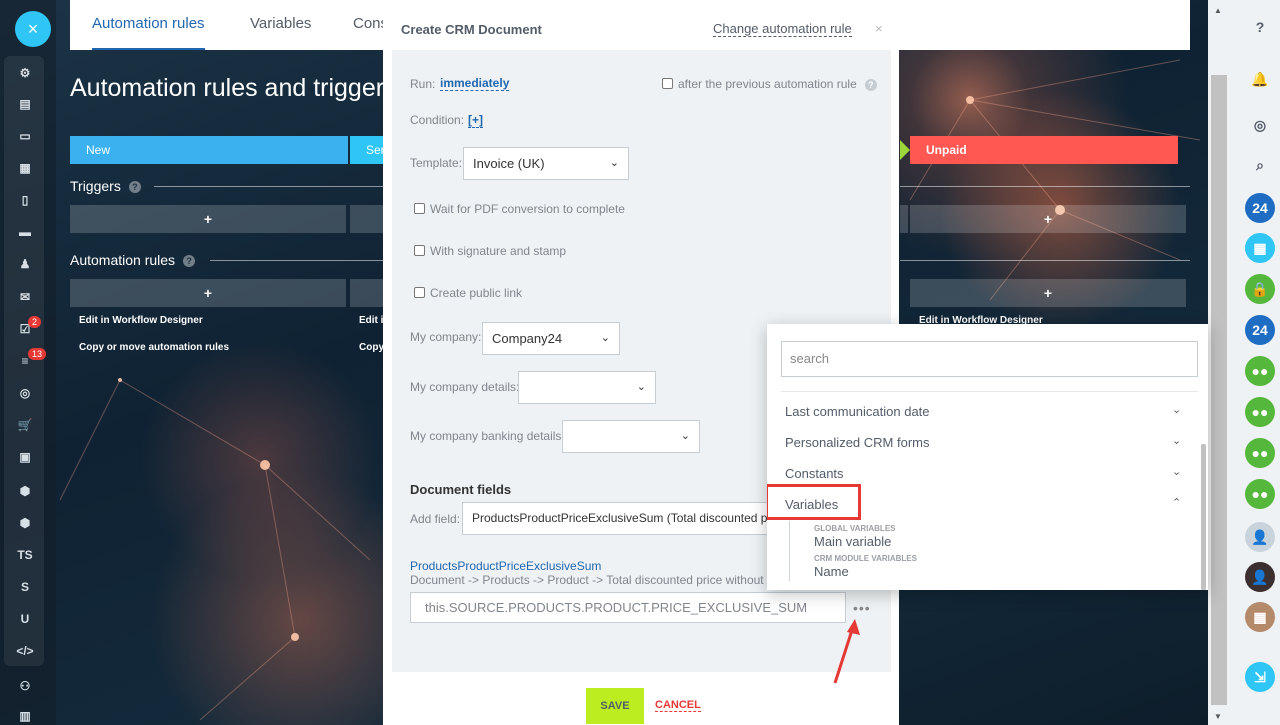 This screenshot has height=725, width=1280. What do you see at coordinates (25, 619) in the screenshot?
I see `u-item: U` at bounding box center [25, 619].